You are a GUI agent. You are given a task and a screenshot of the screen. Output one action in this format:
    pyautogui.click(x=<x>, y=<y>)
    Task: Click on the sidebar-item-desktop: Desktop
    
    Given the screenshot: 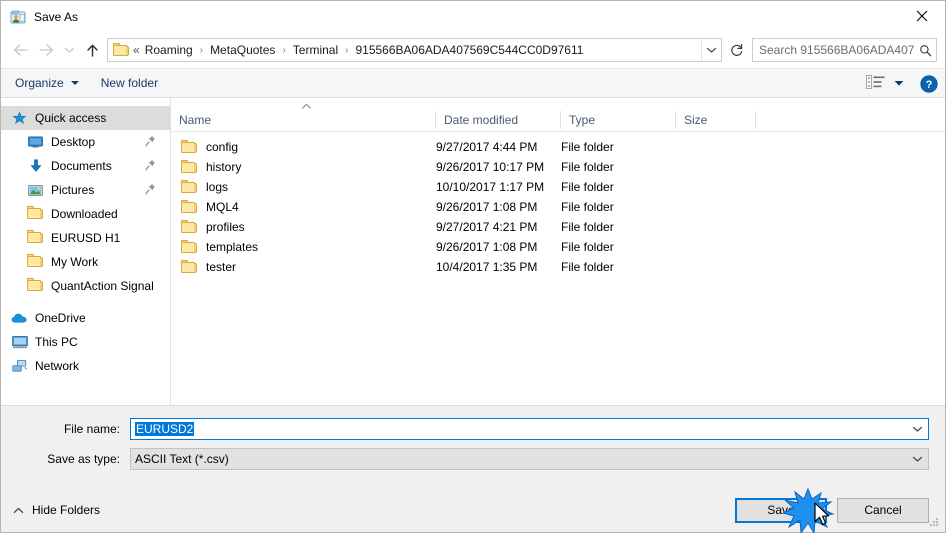 What is the action you would take?
    pyautogui.click(x=85, y=142)
    